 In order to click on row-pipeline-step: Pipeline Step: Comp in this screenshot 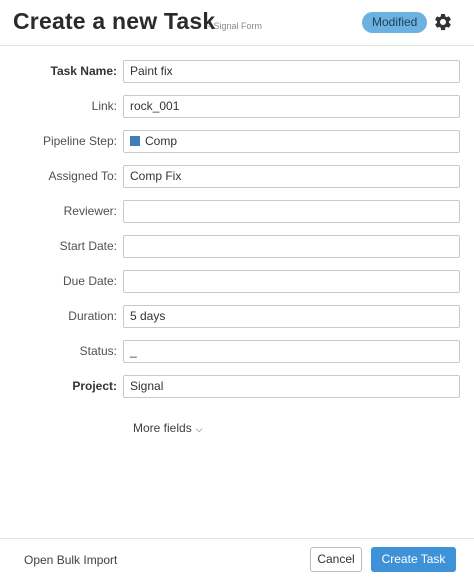, I will do `click(237, 141)`.